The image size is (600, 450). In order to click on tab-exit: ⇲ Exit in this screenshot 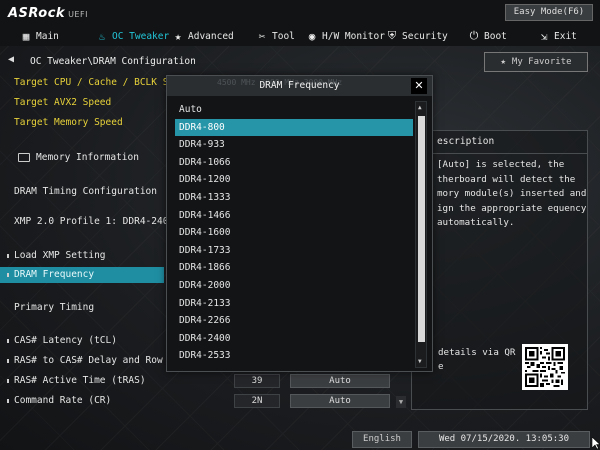, I will do `click(557, 36)`.